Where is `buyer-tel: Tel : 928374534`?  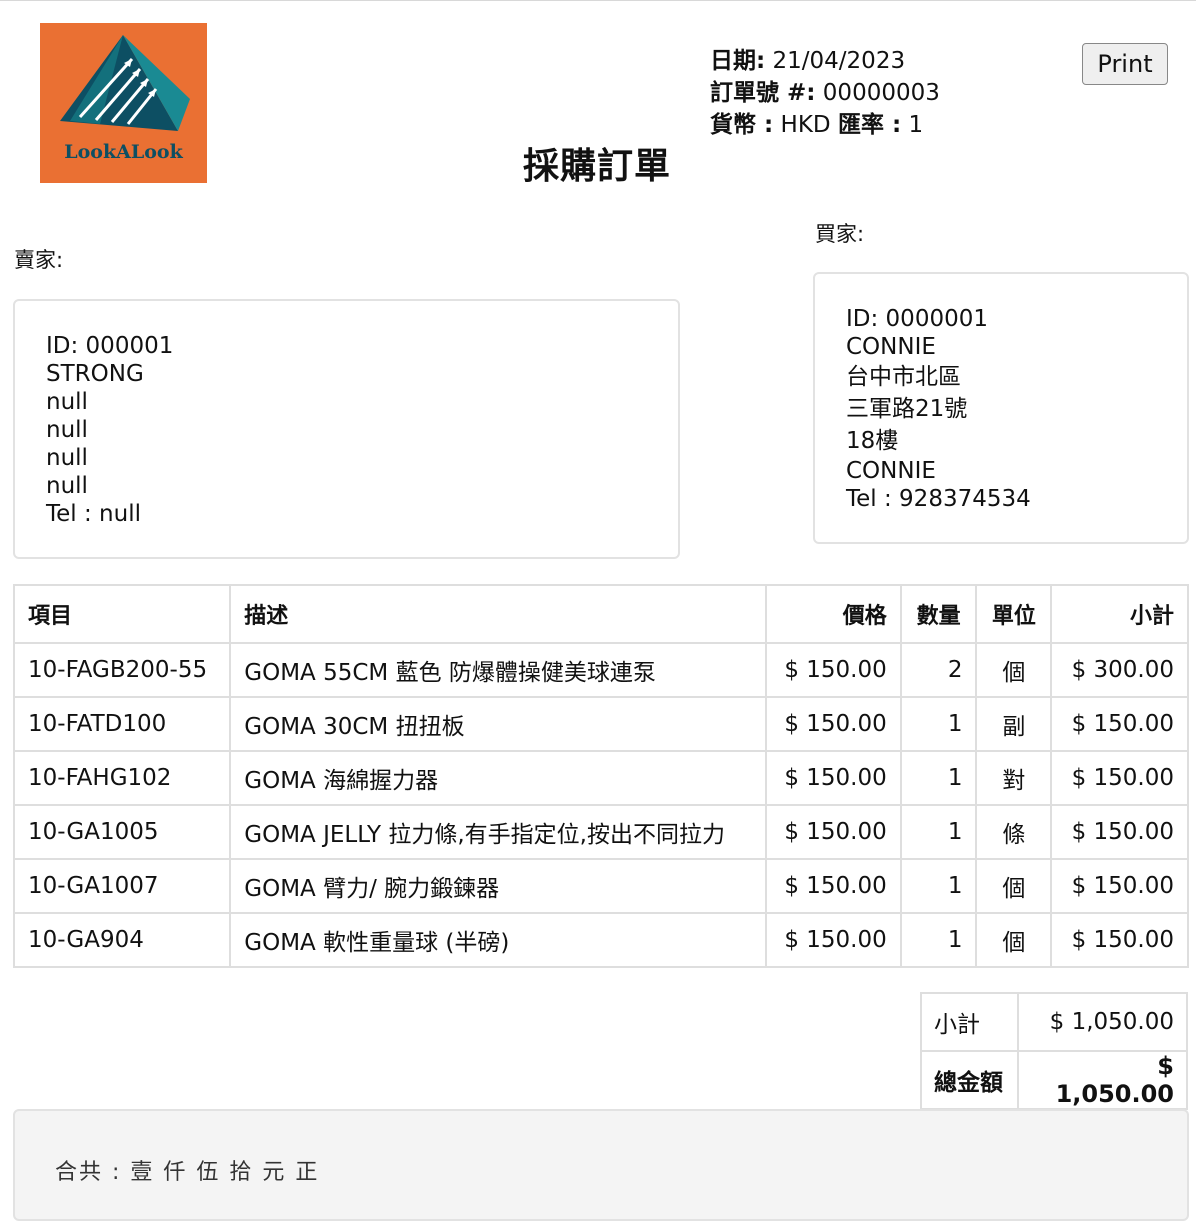
buyer-tel: Tel : 928374534 is located at coordinates (938, 499).